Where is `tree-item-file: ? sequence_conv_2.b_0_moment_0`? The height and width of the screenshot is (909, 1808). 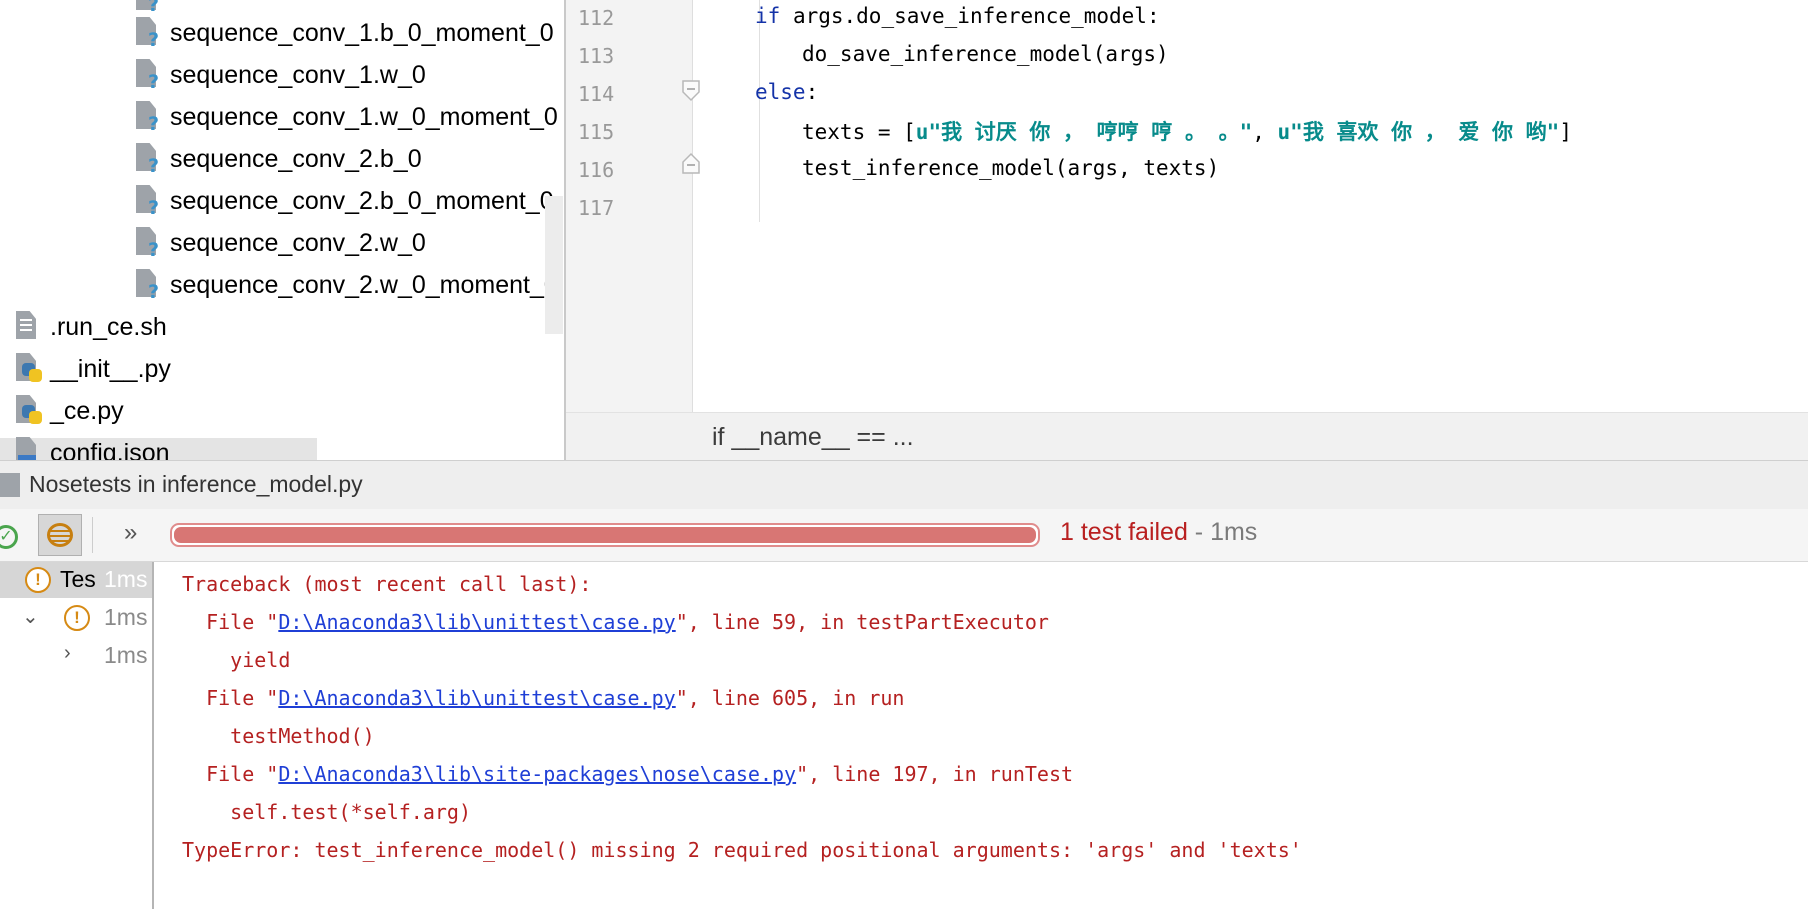
tree-item-file: ? sequence_conv_2.b_0_moment_0 is located at coordinates (344, 201).